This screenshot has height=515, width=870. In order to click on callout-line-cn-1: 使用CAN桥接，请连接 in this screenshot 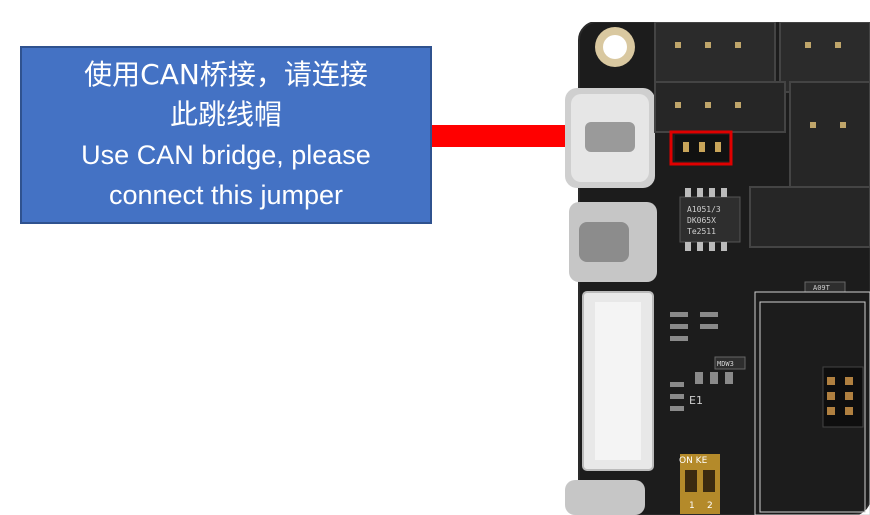, I will do `click(226, 74)`.